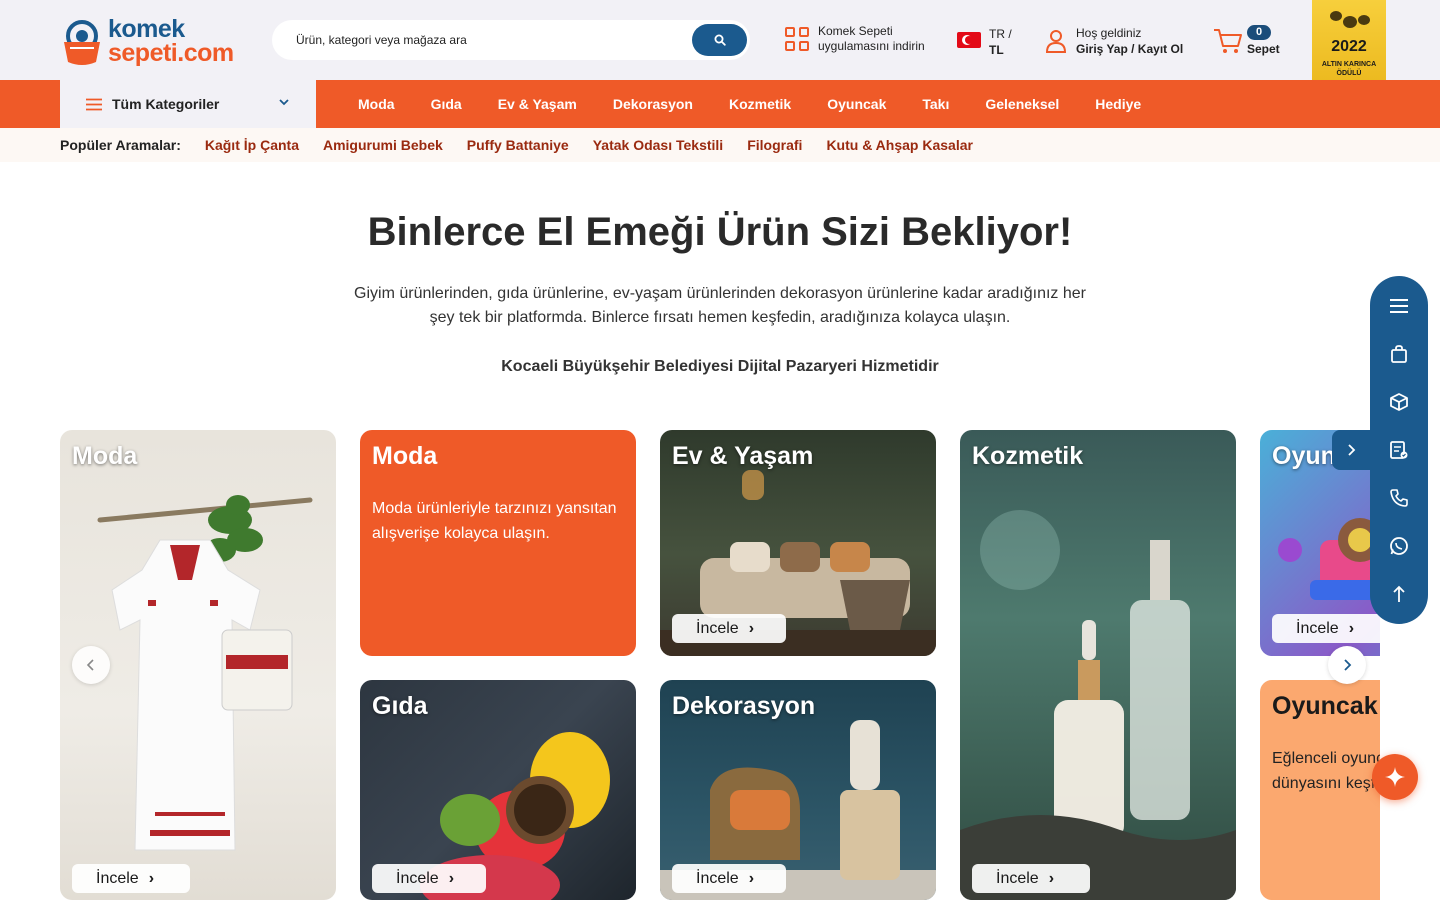 This screenshot has width=1440, height=900. I want to click on nav-item-oyuncak: Oyuncak, so click(856, 104).